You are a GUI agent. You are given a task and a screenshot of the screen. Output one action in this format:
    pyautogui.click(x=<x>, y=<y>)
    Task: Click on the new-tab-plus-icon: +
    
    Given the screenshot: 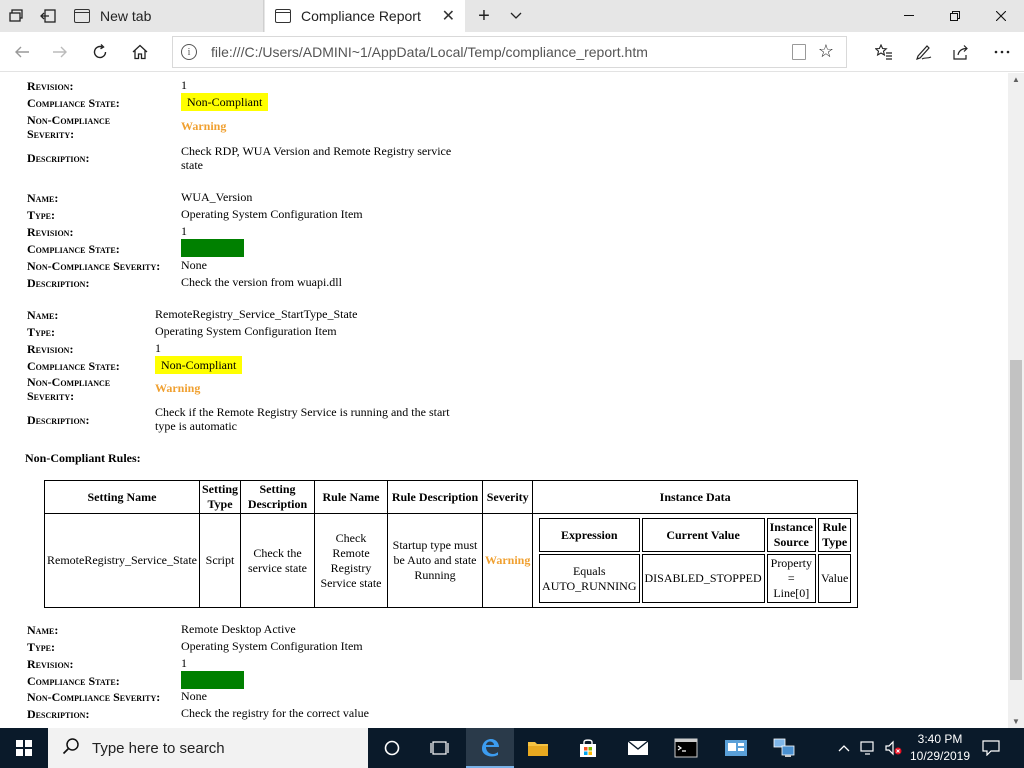 What is the action you would take?
    pyautogui.click(x=484, y=16)
    